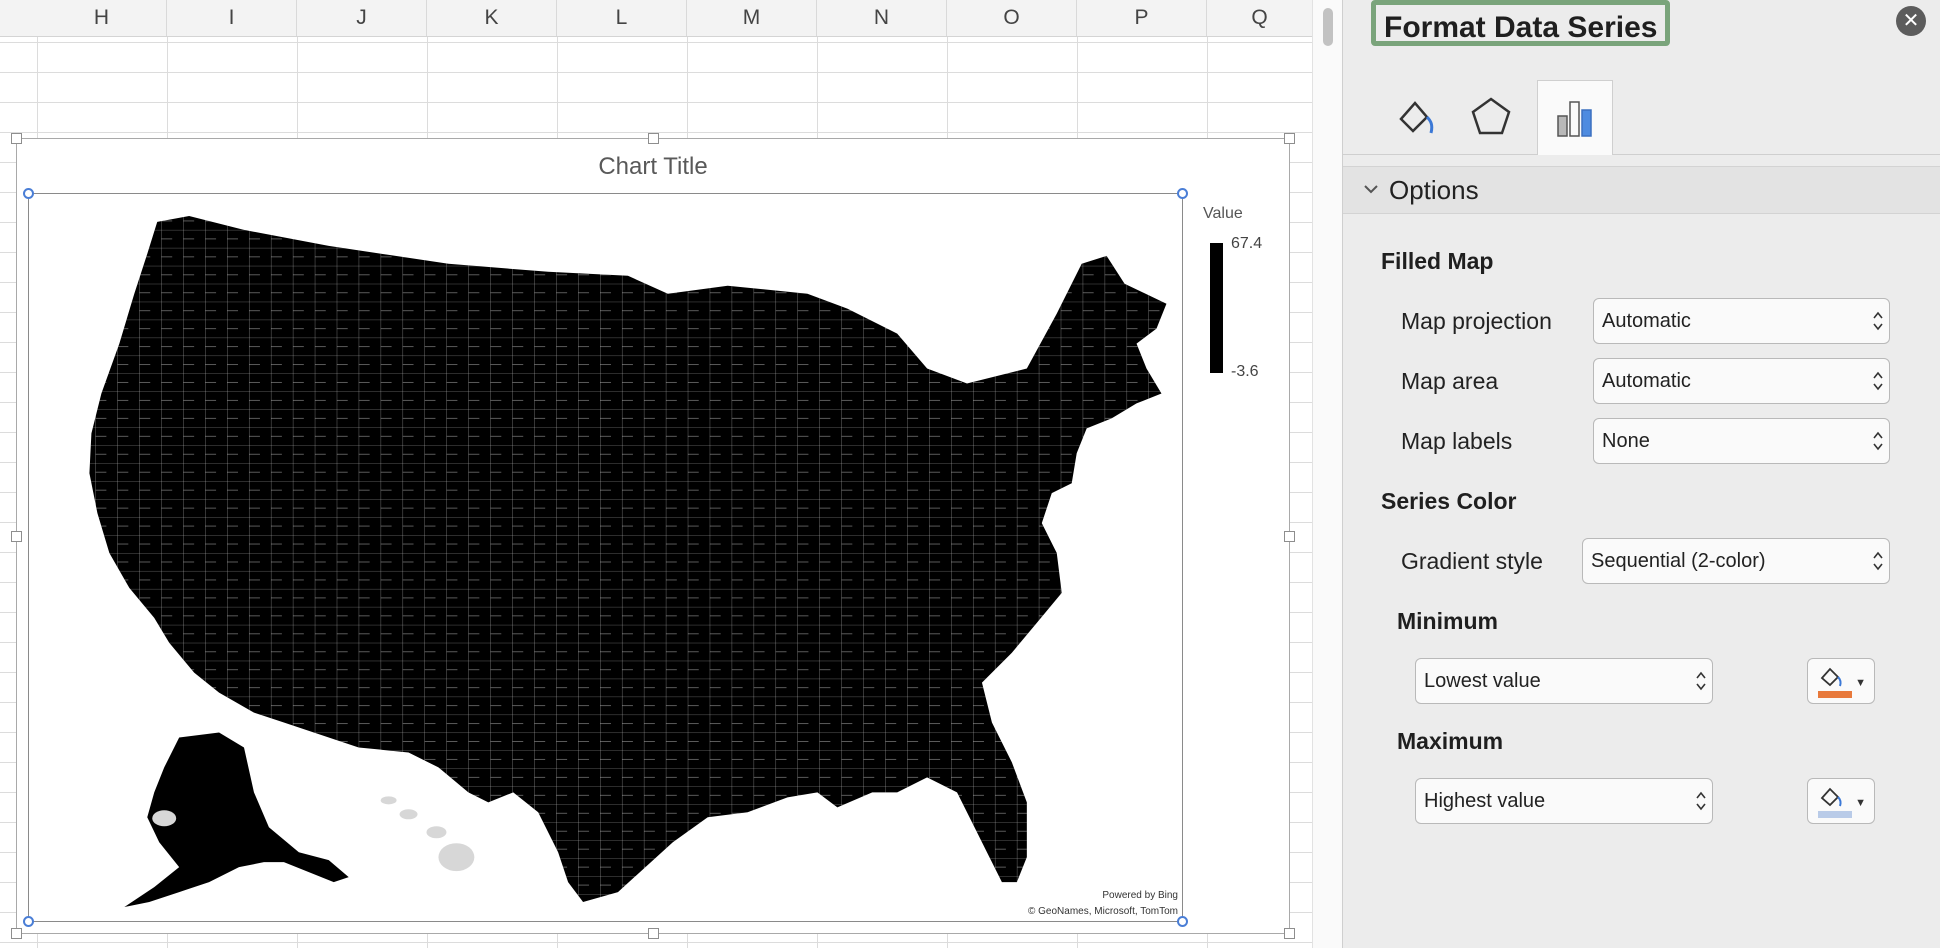  What do you see at coordinates (882, 18) in the screenshot?
I see `column-header-n: N` at bounding box center [882, 18].